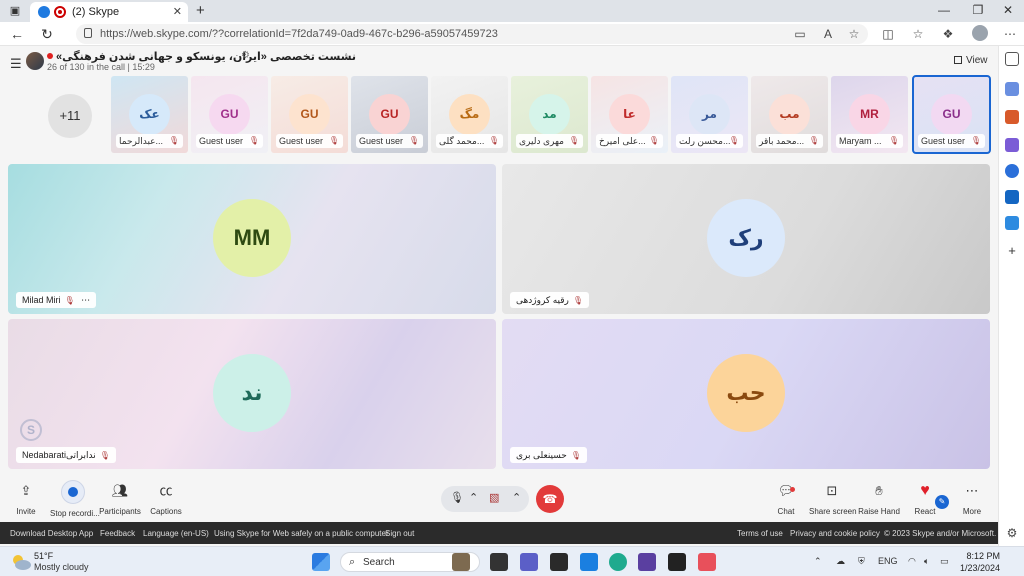 The width and height of the screenshot is (1024, 576). Describe the element at coordinates (786, 498) in the screenshot. I see `chat-button: 💬︎ Chat` at that location.